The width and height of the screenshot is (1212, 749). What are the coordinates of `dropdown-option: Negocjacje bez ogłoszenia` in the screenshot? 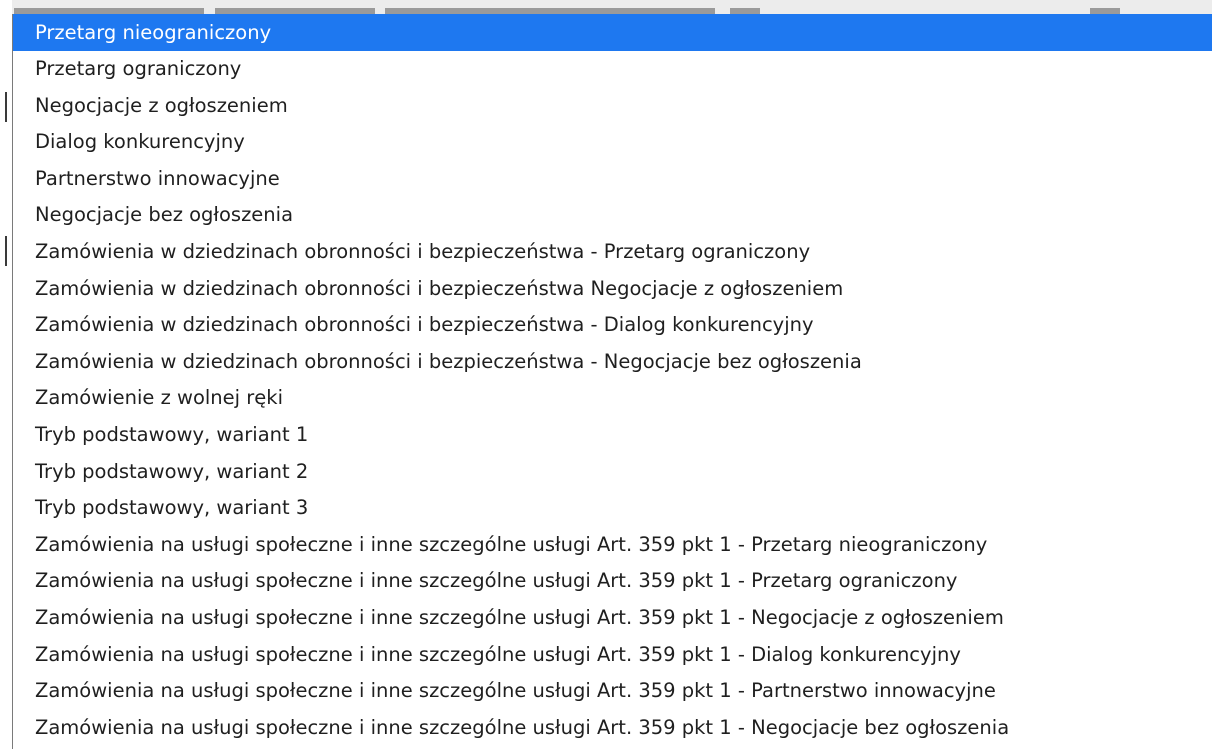 It's located at (612, 215).